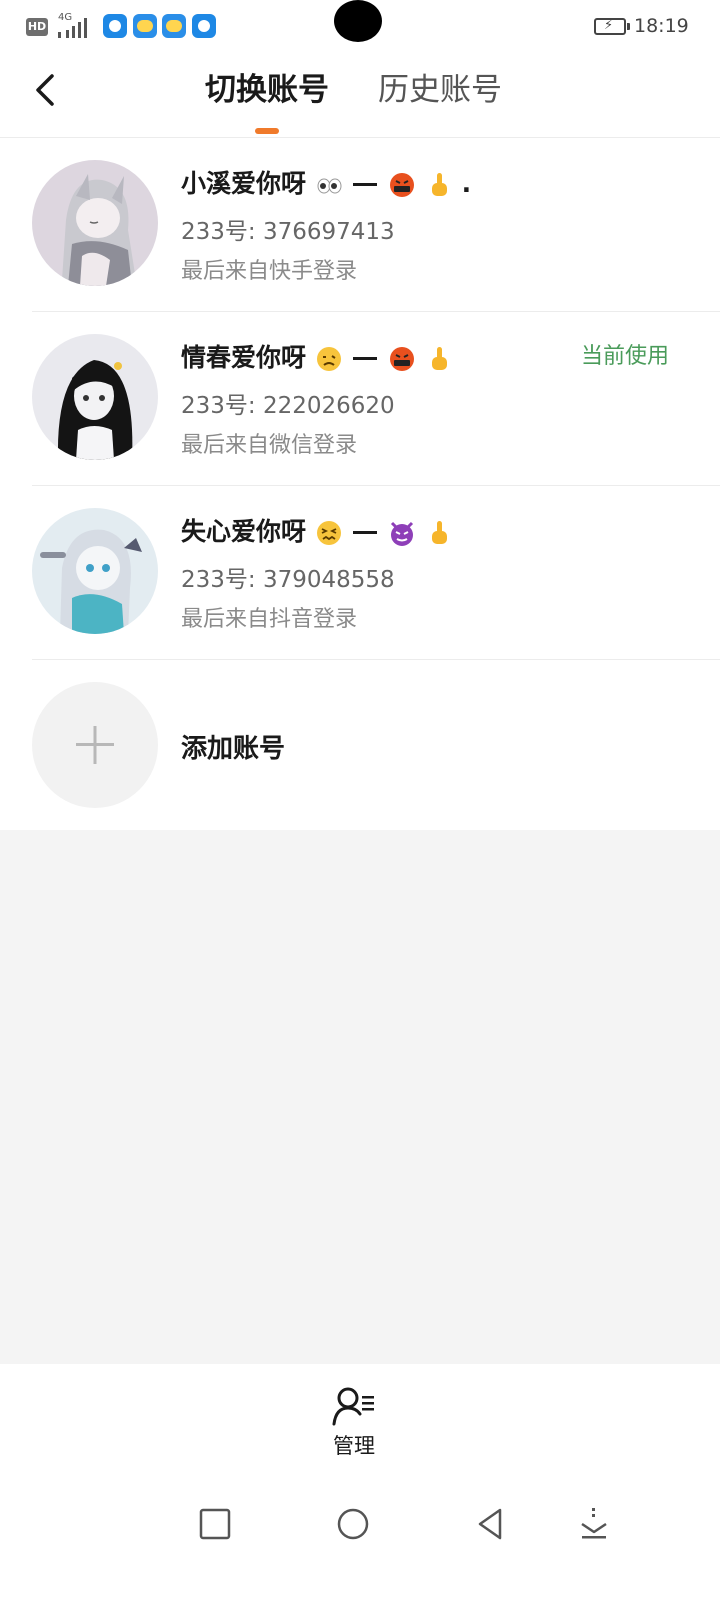 This screenshot has height=1600, width=720. I want to click on account-name: 情春爱你呀, so click(317, 356).